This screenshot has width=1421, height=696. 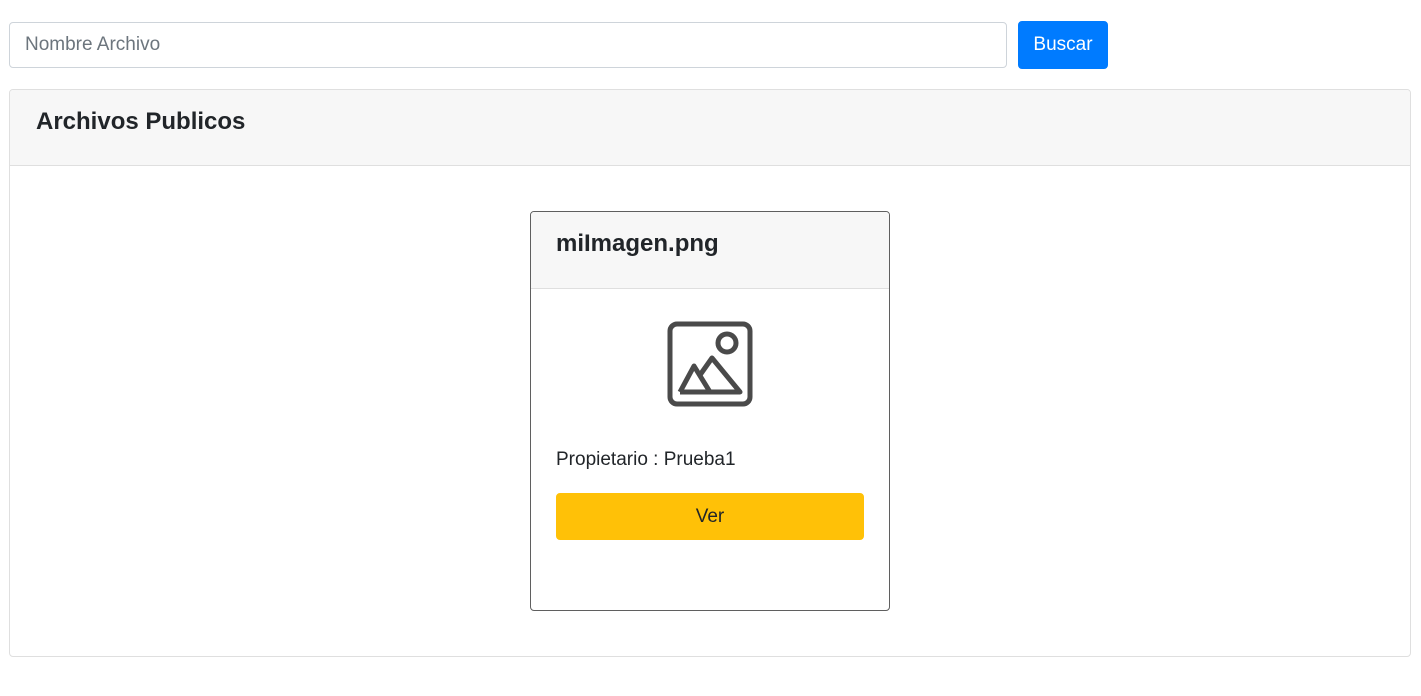 I want to click on image-icon, so click(x=710, y=364).